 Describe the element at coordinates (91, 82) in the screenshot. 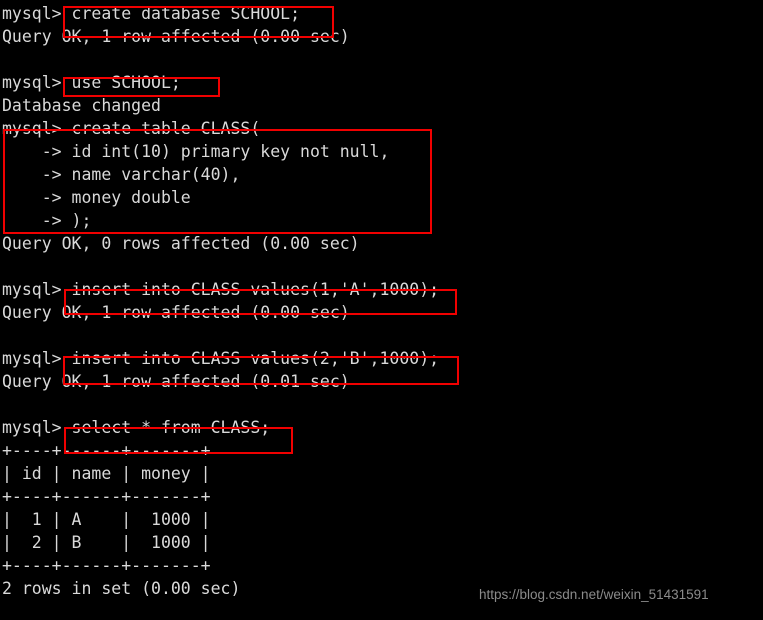

I see `terminal-line: mysql> use SCHOOL;` at that location.